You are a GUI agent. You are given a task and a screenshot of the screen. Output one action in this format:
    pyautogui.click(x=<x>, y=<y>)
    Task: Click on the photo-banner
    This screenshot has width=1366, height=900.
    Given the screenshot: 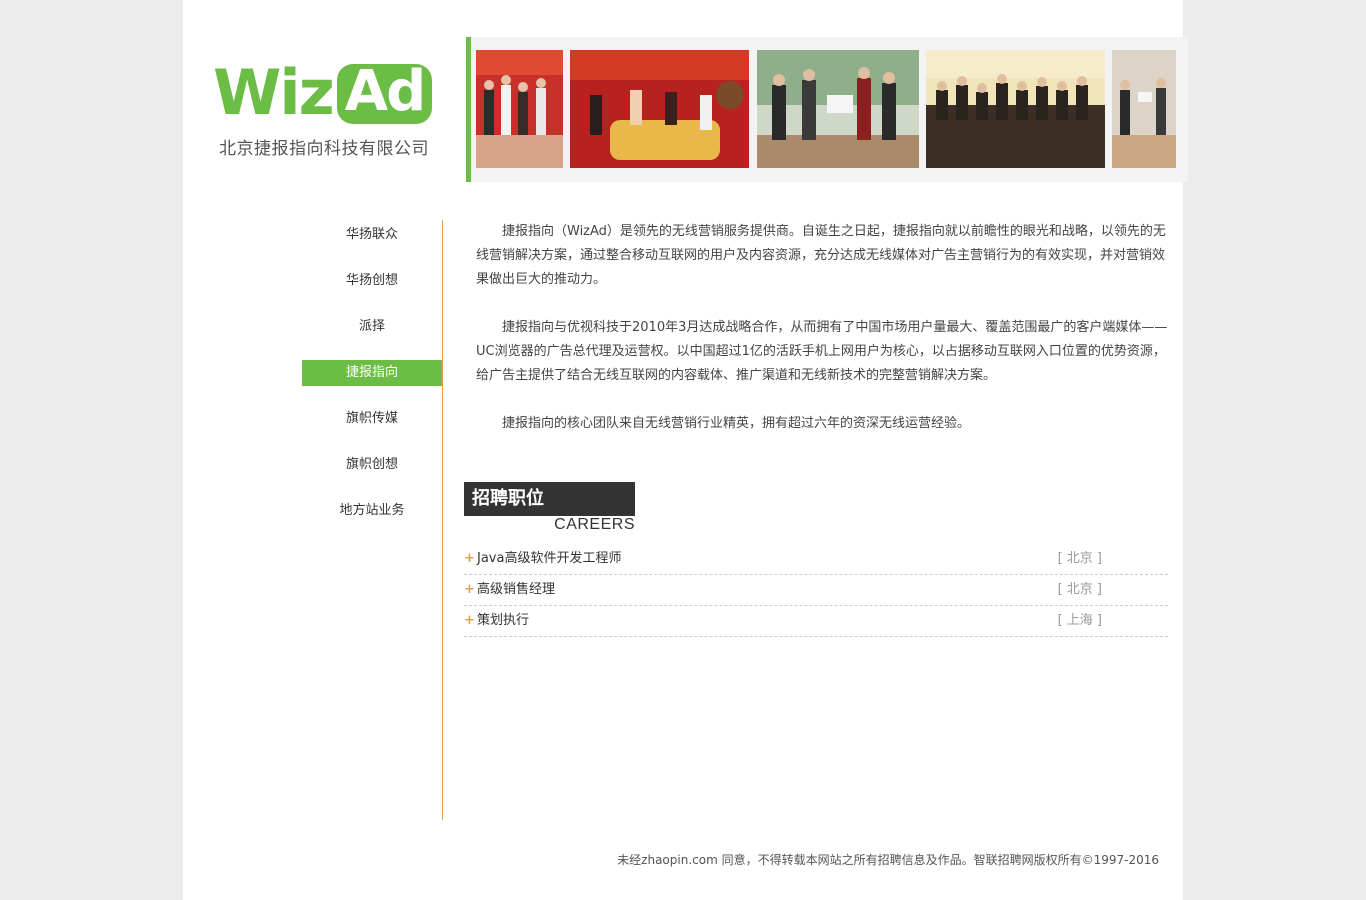 What is the action you would take?
    pyautogui.click(x=827, y=109)
    